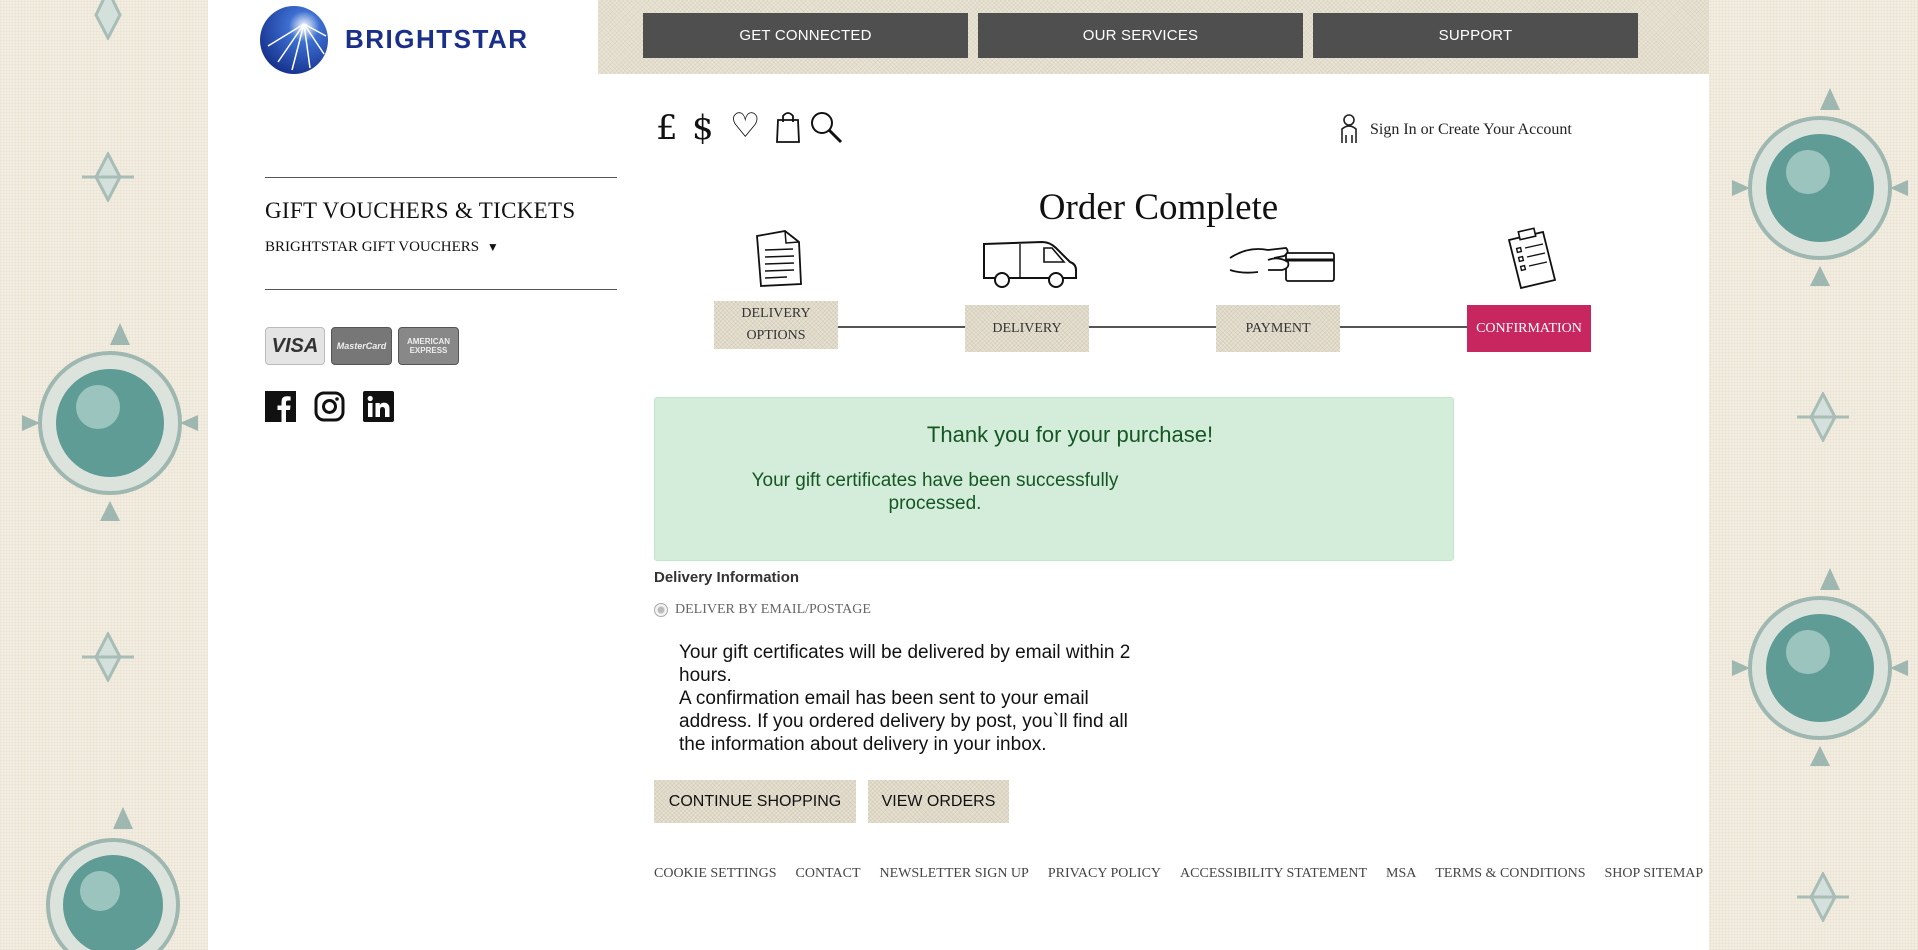  Describe the element at coordinates (441, 177) in the screenshot. I see `sidebar-divider-top` at that location.